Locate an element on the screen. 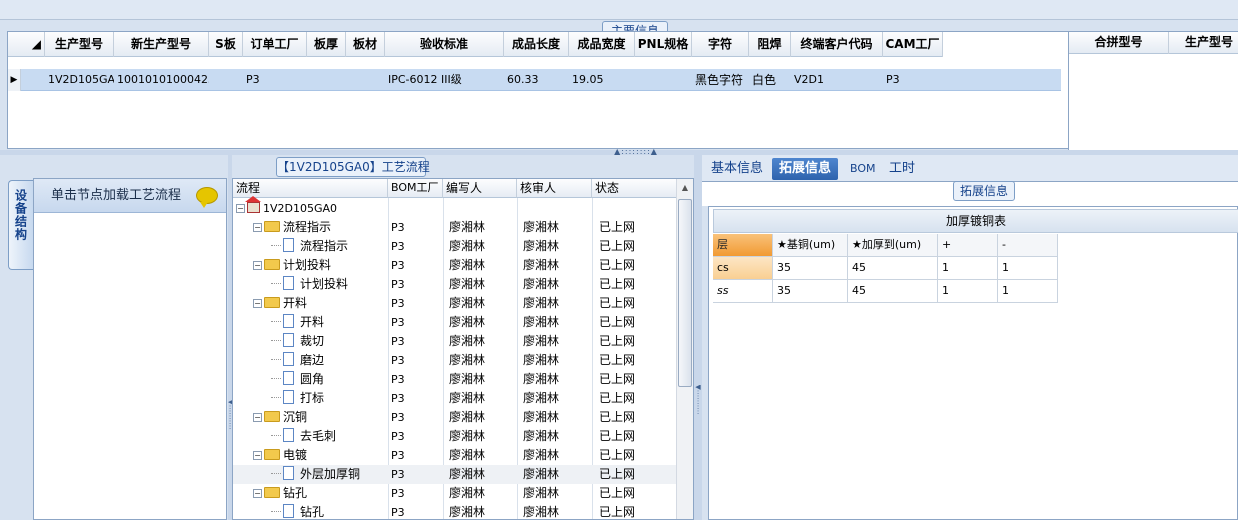  col-header: BOM工厂 is located at coordinates (415, 188).